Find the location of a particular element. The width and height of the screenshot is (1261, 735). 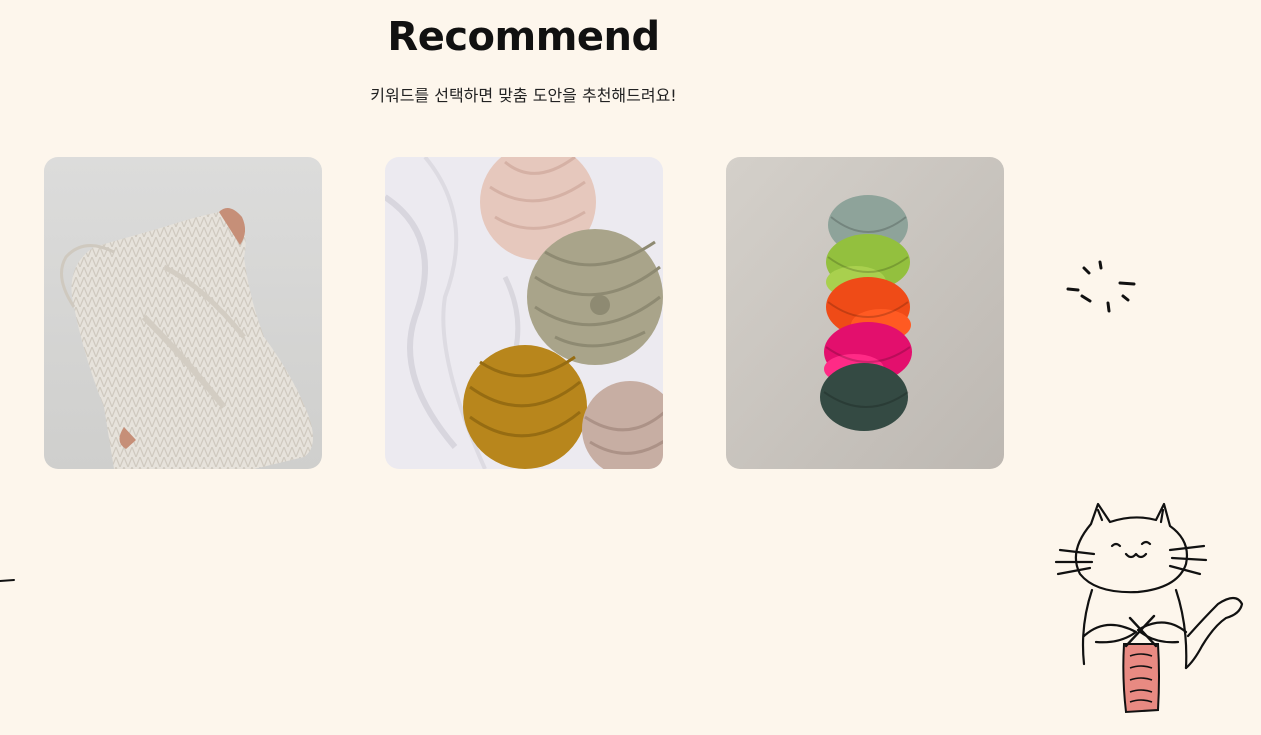

recommend-card-sweater is located at coordinates (183, 313).